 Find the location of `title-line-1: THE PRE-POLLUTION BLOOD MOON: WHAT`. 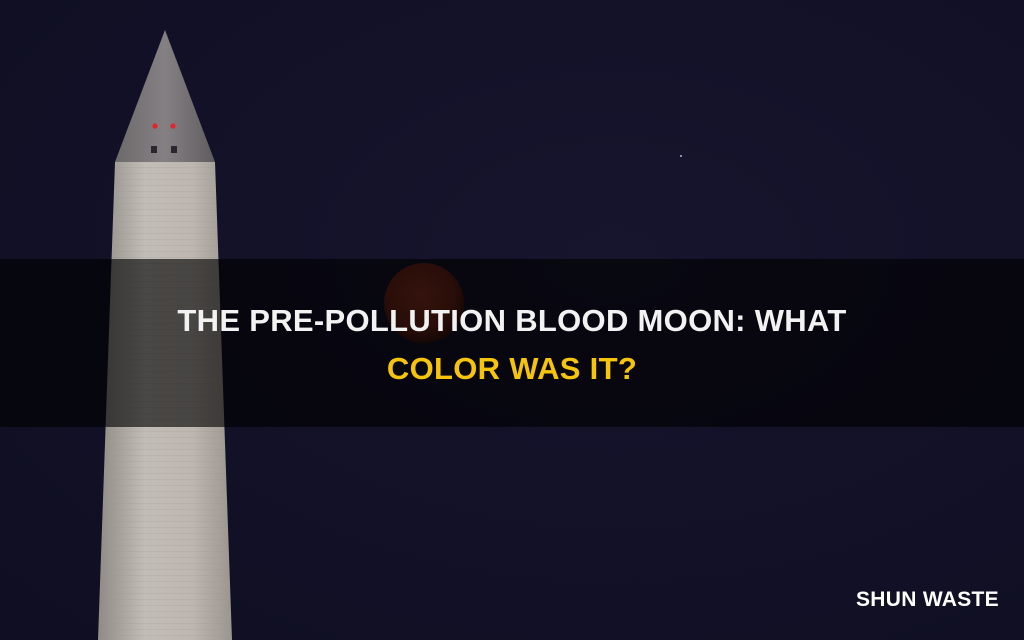

title-line-1: THE PRE-POLLUTION BLOOD MOON: WHAT is located at coordinates (512, 320).